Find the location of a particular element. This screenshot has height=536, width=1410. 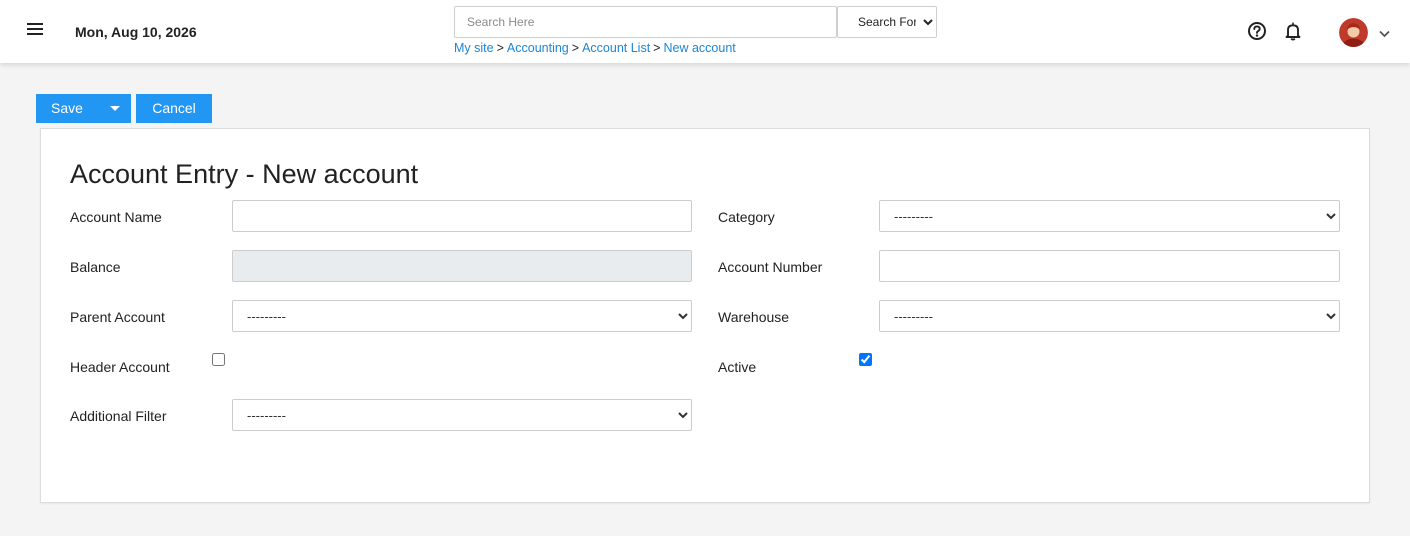

warehouse-select: --------- is located at coordinates (1109, 316).